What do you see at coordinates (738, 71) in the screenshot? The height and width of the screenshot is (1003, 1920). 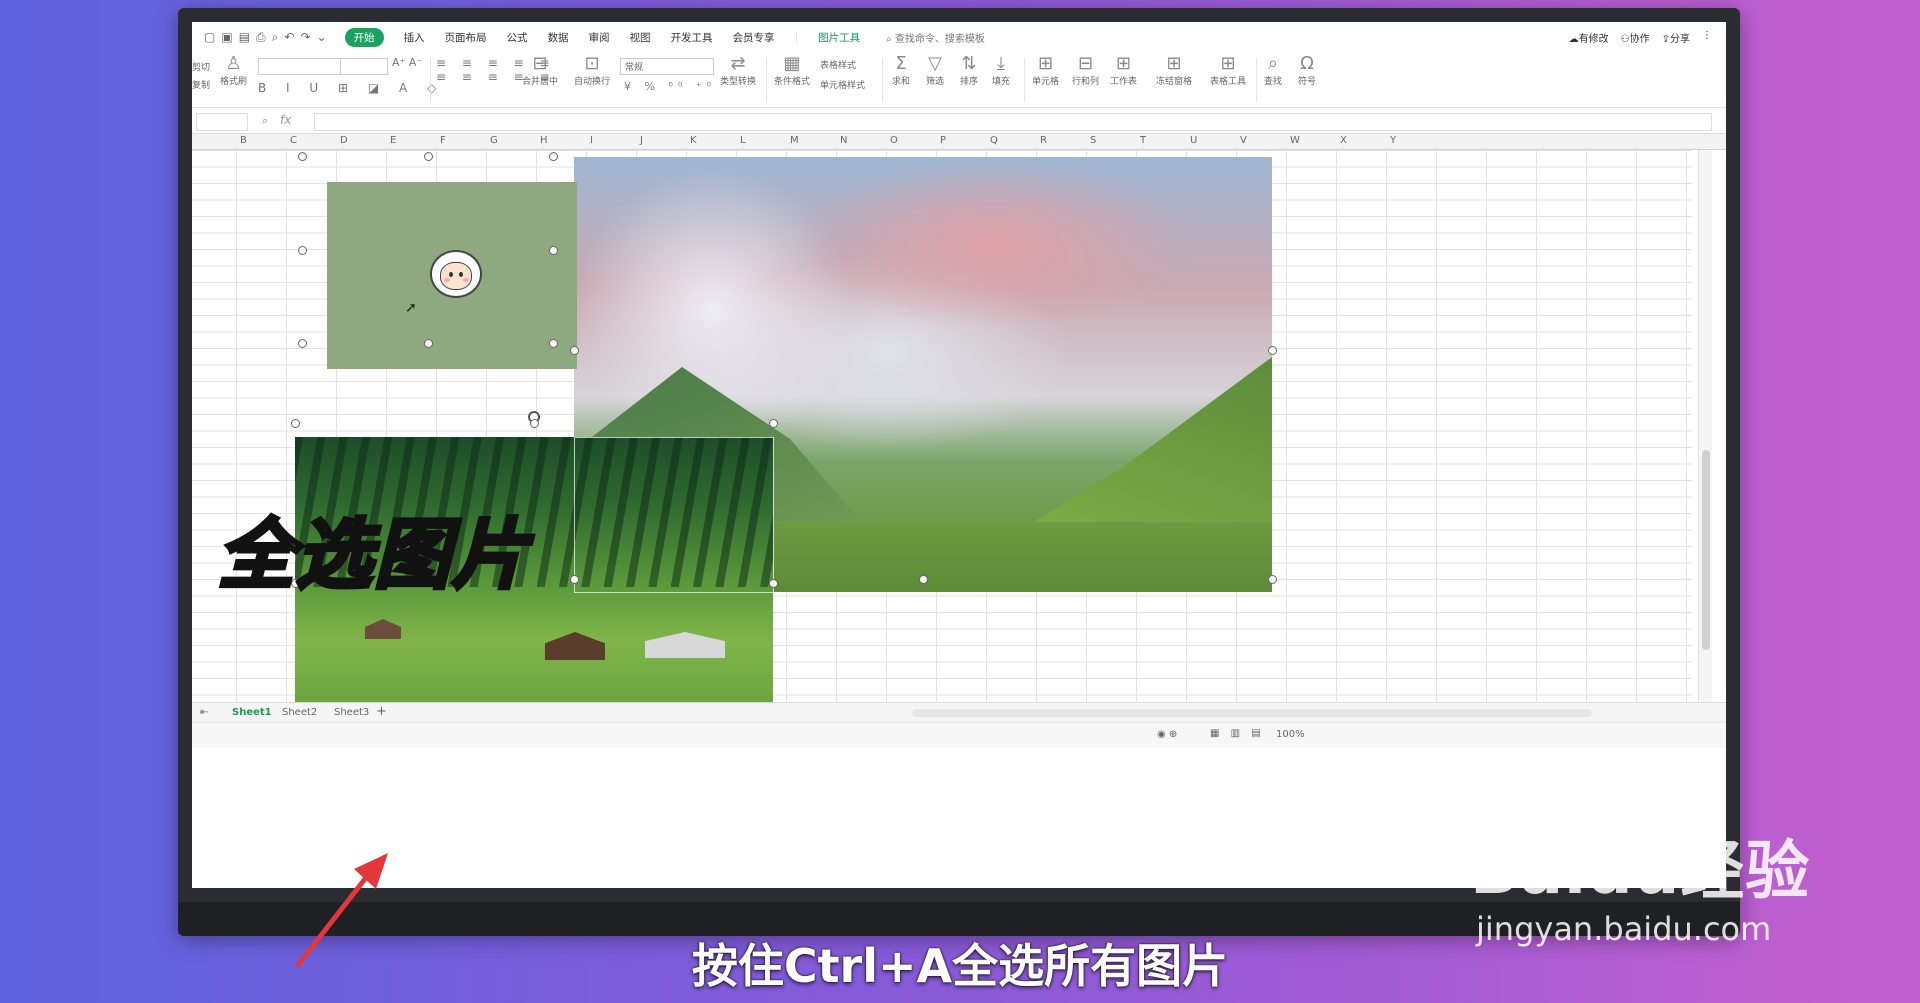 I see `type-convert-button: ⇄ 类型转换` at bounding box center [738, 71].